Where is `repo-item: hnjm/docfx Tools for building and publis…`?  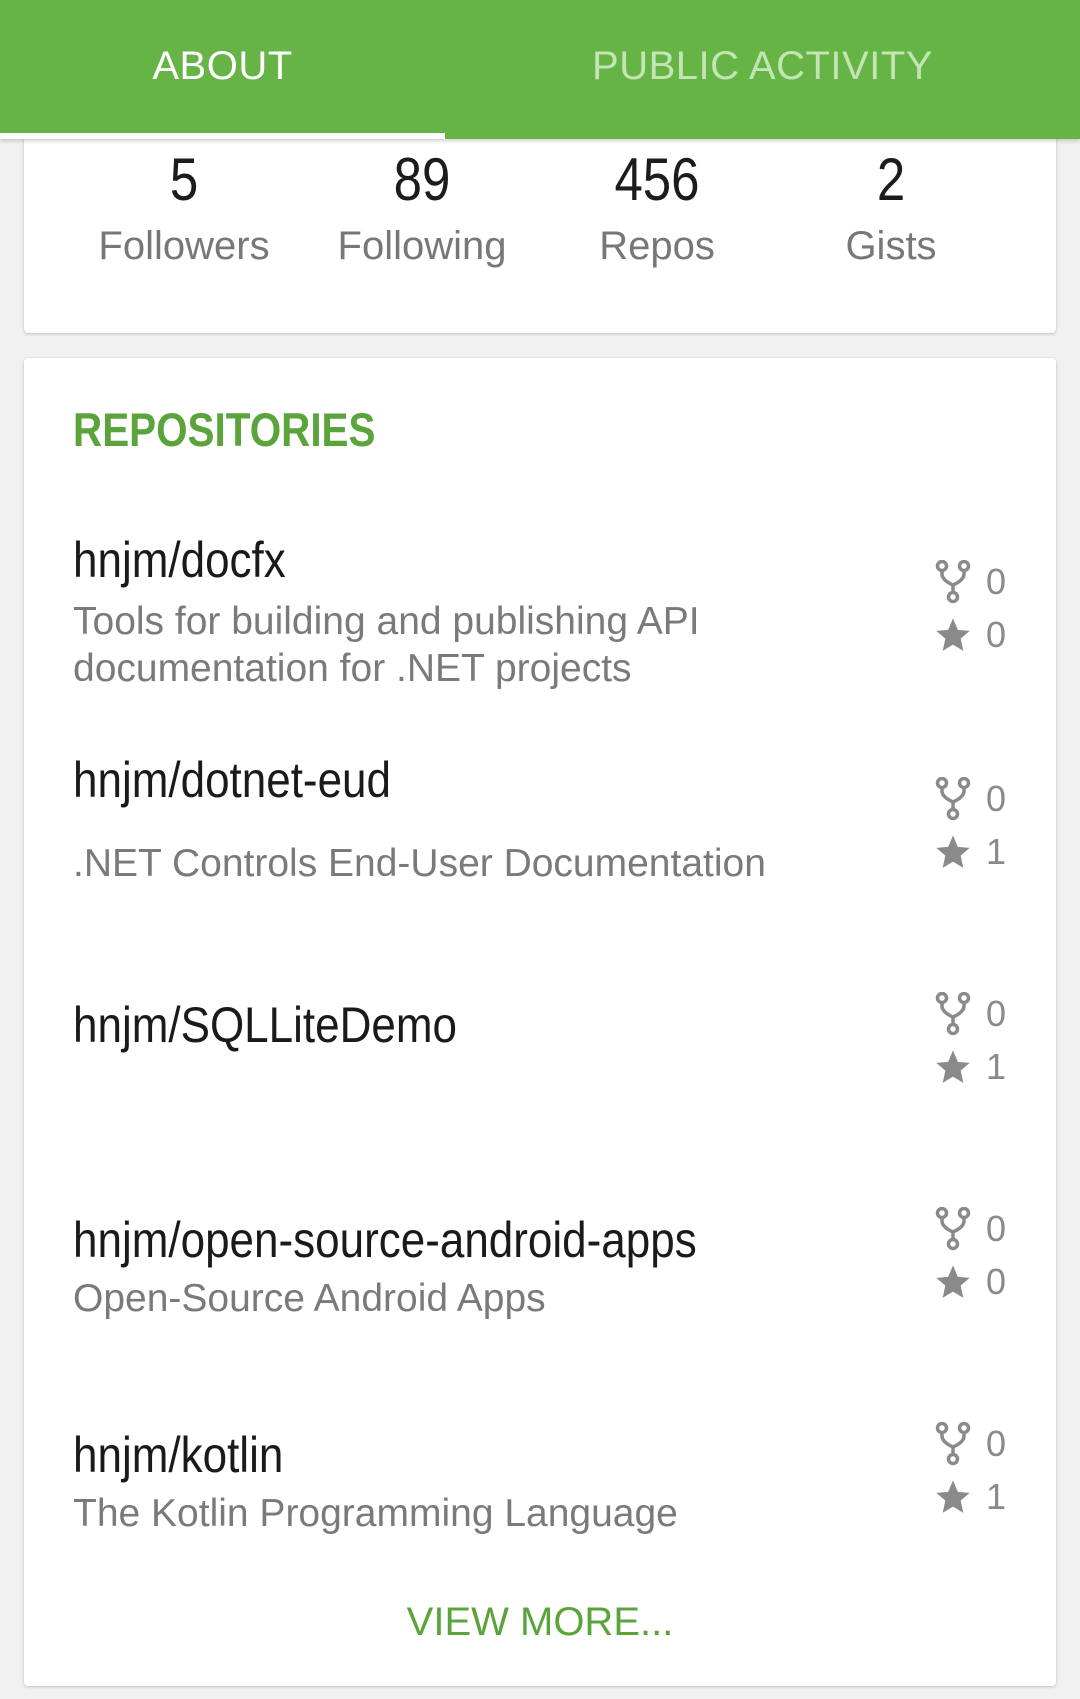
repo-item: hnjm/docfx Tools for building and publis… is located at coordinates (540, 610).